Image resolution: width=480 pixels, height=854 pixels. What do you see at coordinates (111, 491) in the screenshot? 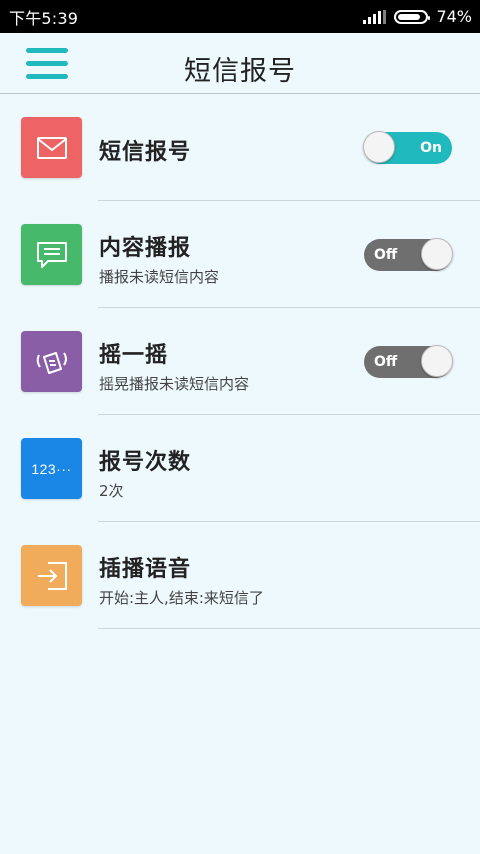
I see `setting-subtitle: 2次` at bounding box center [111, 491].